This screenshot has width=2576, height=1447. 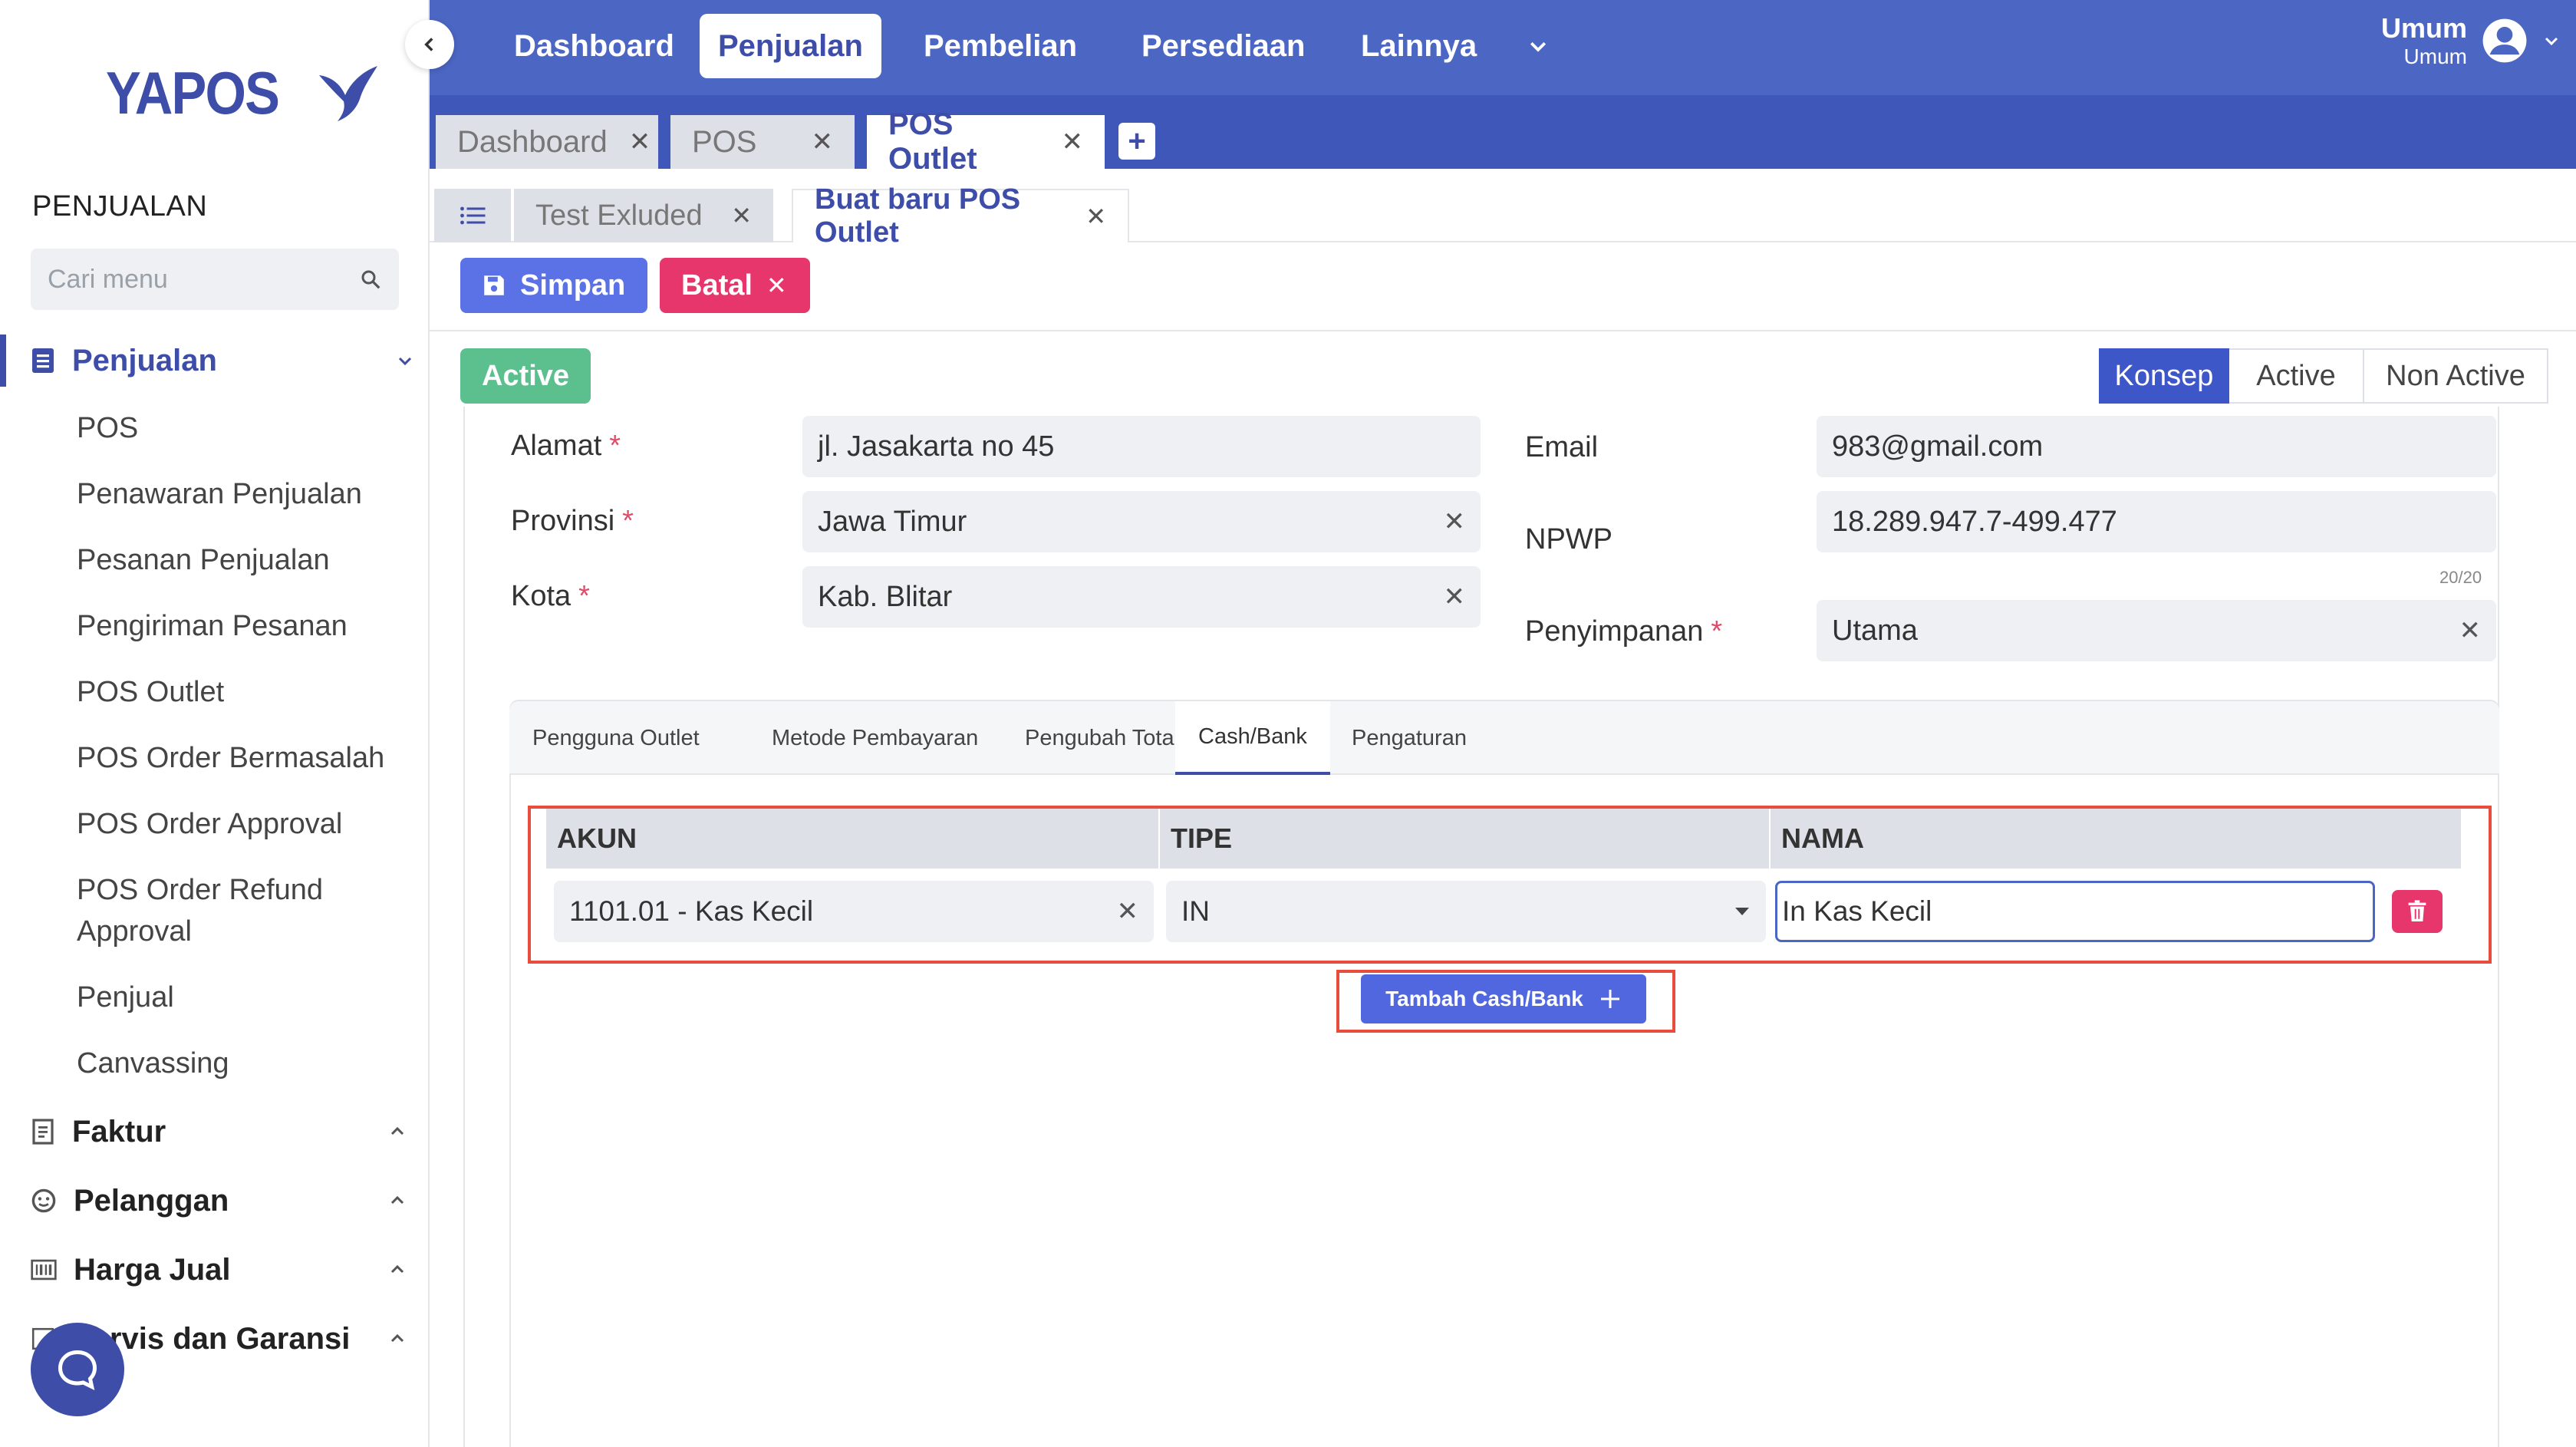 What do you see at coordinates (1418, 46) in the screenshot?
I see `nav-lainnya: Lainnya` at bounding box center [1418, 46].